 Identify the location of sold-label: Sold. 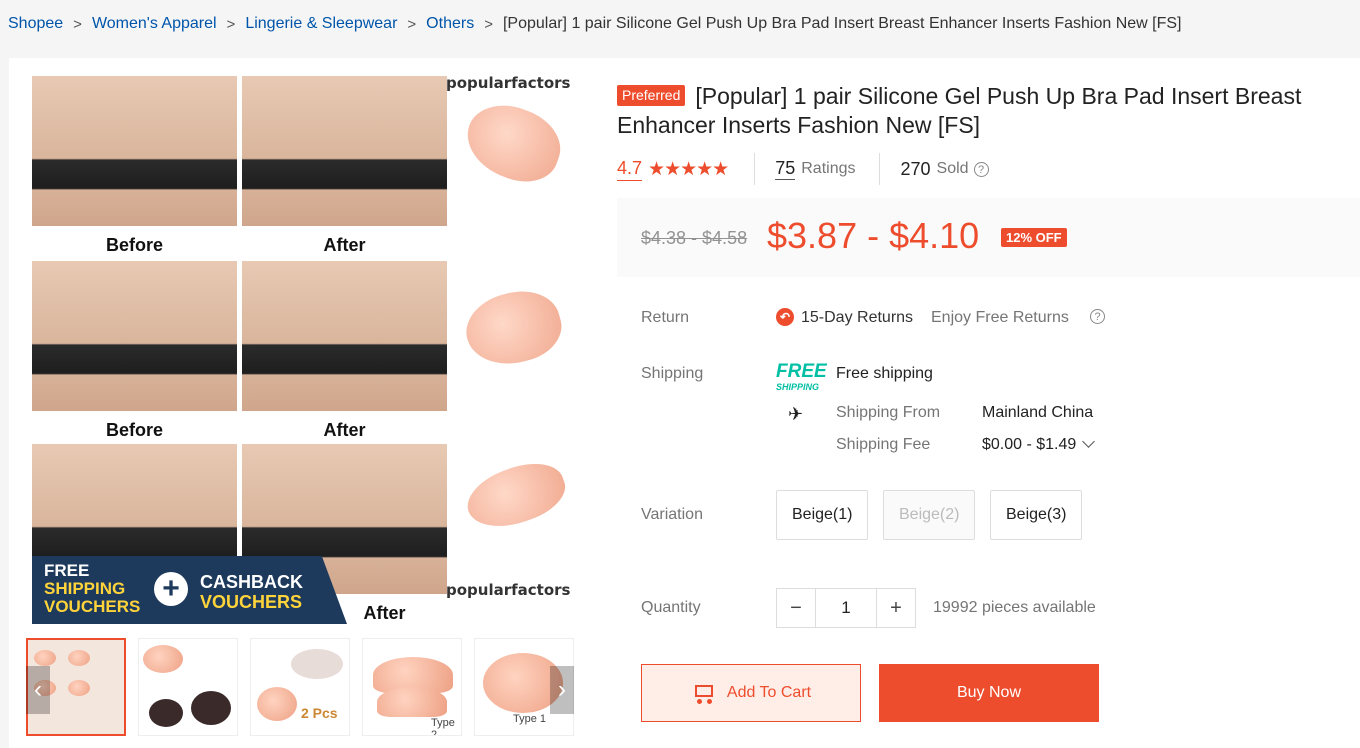
(952, 168).